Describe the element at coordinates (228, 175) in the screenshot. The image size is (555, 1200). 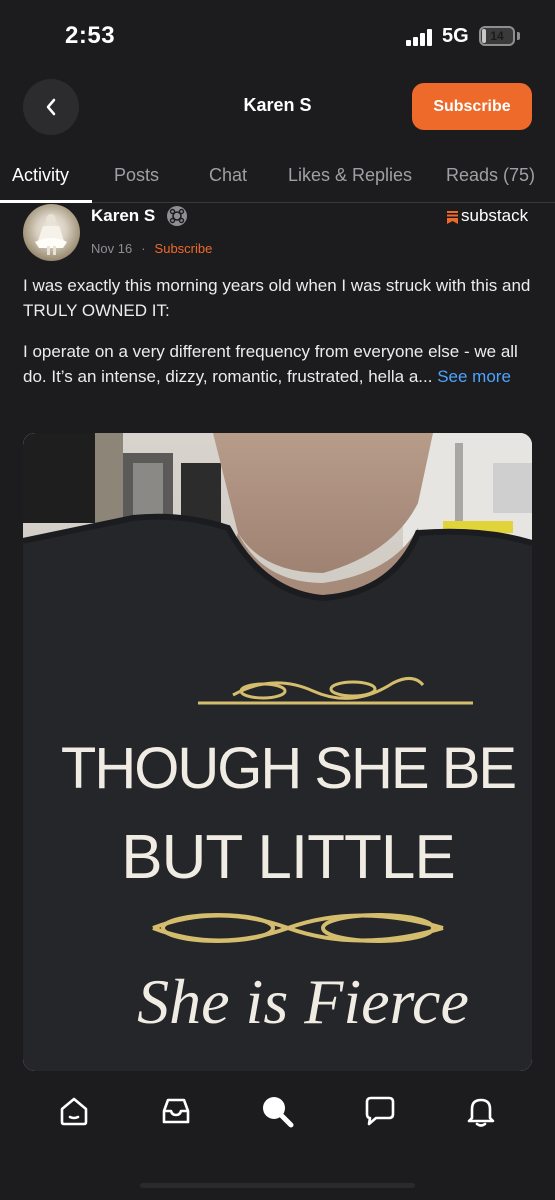
I see `tab-chat: Chat` at that location.